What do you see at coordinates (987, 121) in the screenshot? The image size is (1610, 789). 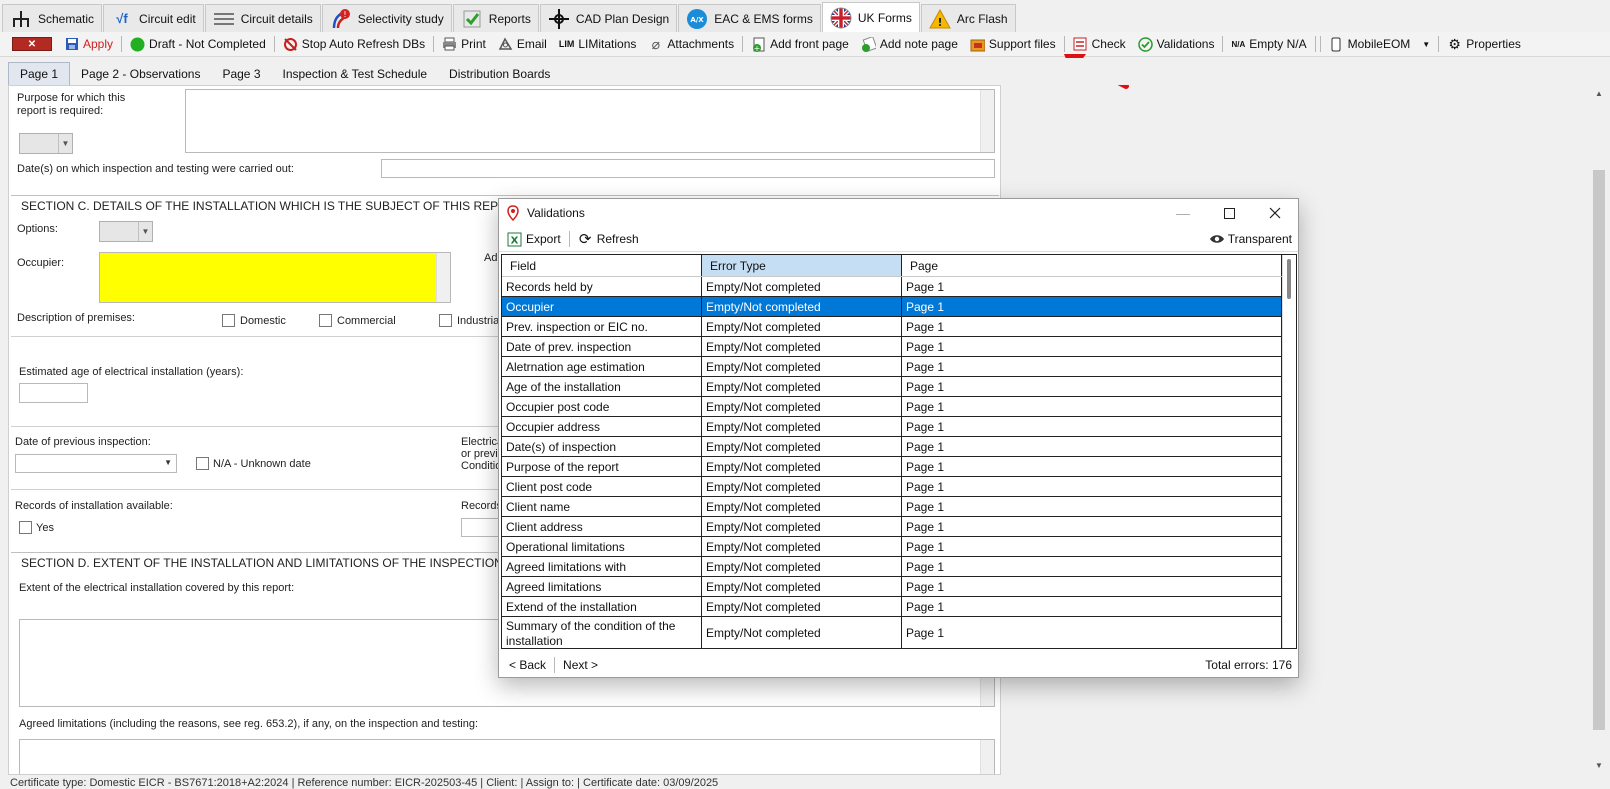 I see `purpose-scrollbar` at bounding box center [987, 121].